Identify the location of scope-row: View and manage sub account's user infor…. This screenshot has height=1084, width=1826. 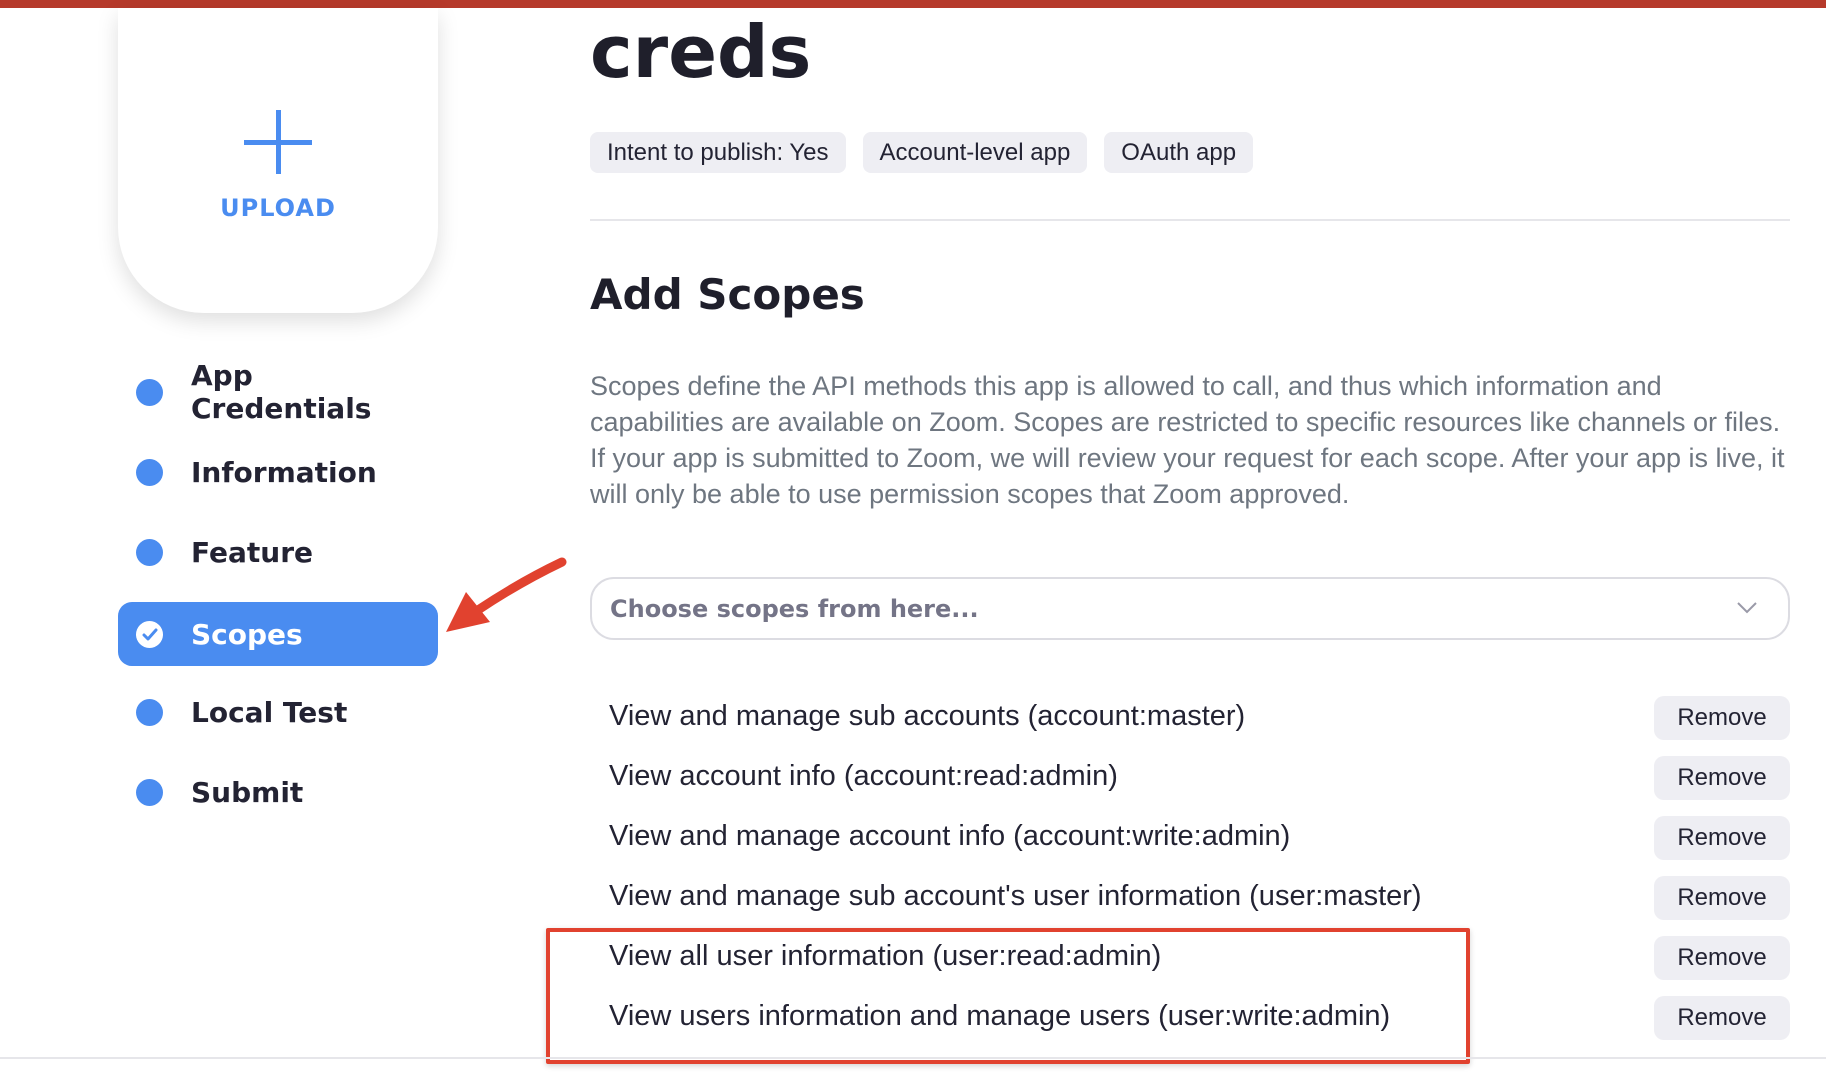
(1190, 898).